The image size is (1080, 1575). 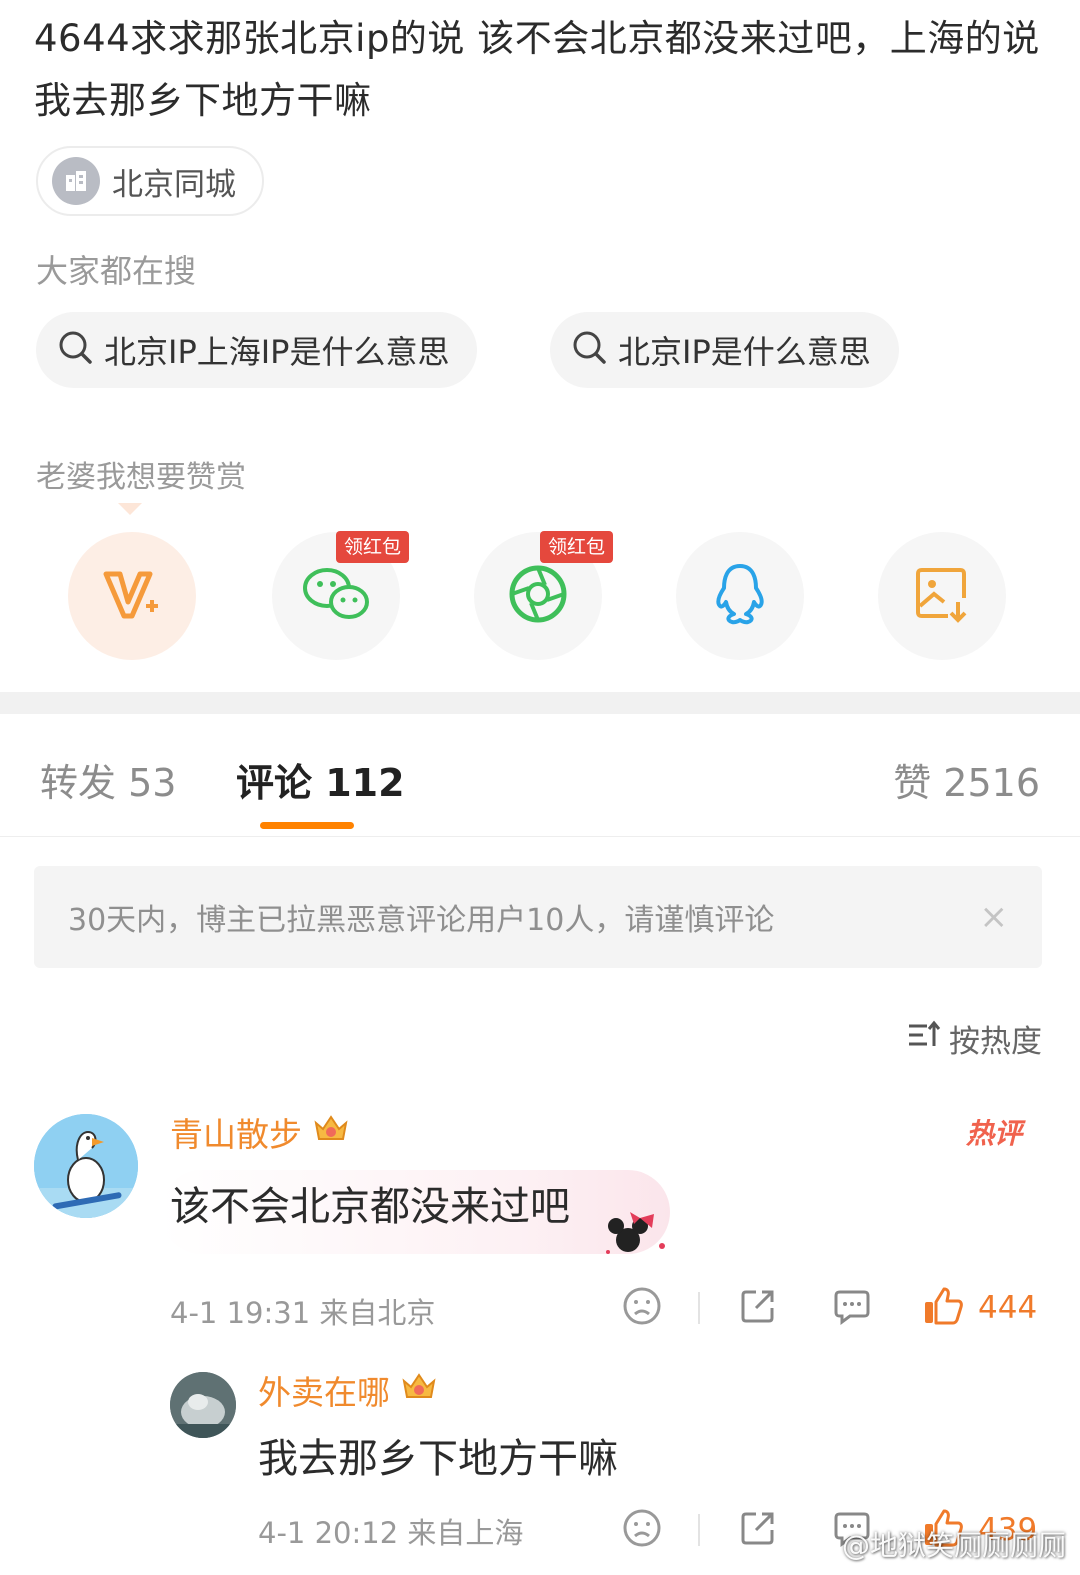 I want to click on minnie-decoration-icon, so click(x=640, y=1239).